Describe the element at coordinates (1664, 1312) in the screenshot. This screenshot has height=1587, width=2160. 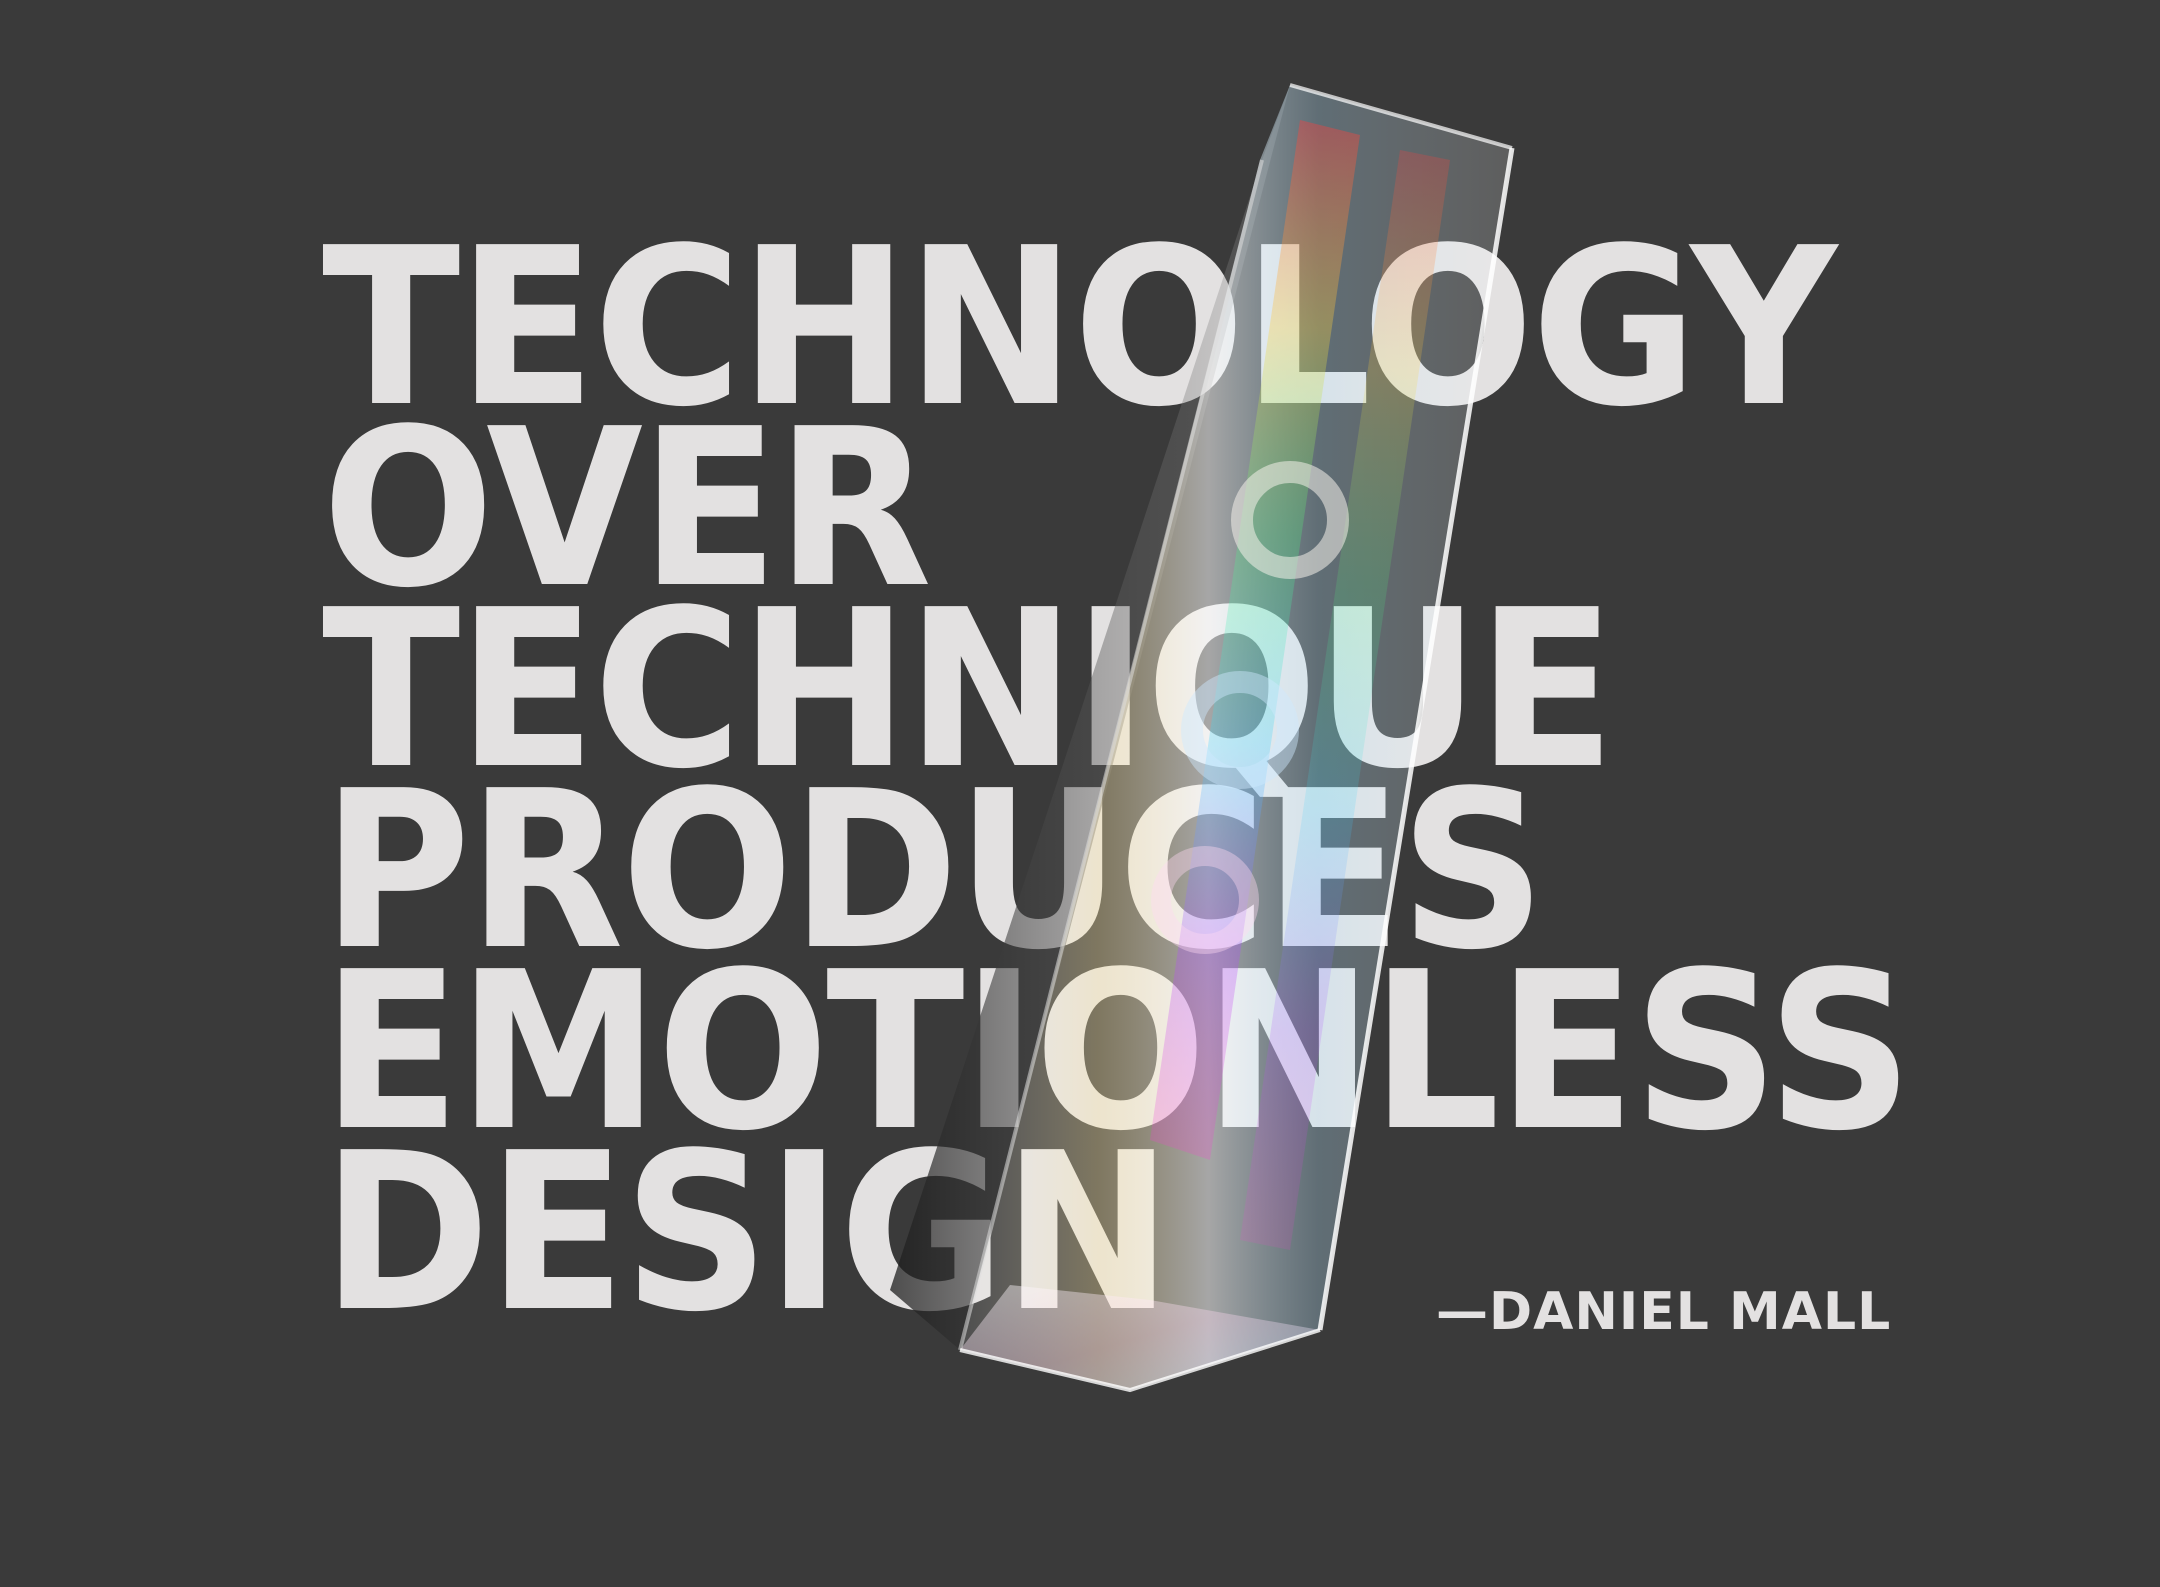
I see `quote-attribution: —DANIEL MALL` at that location.